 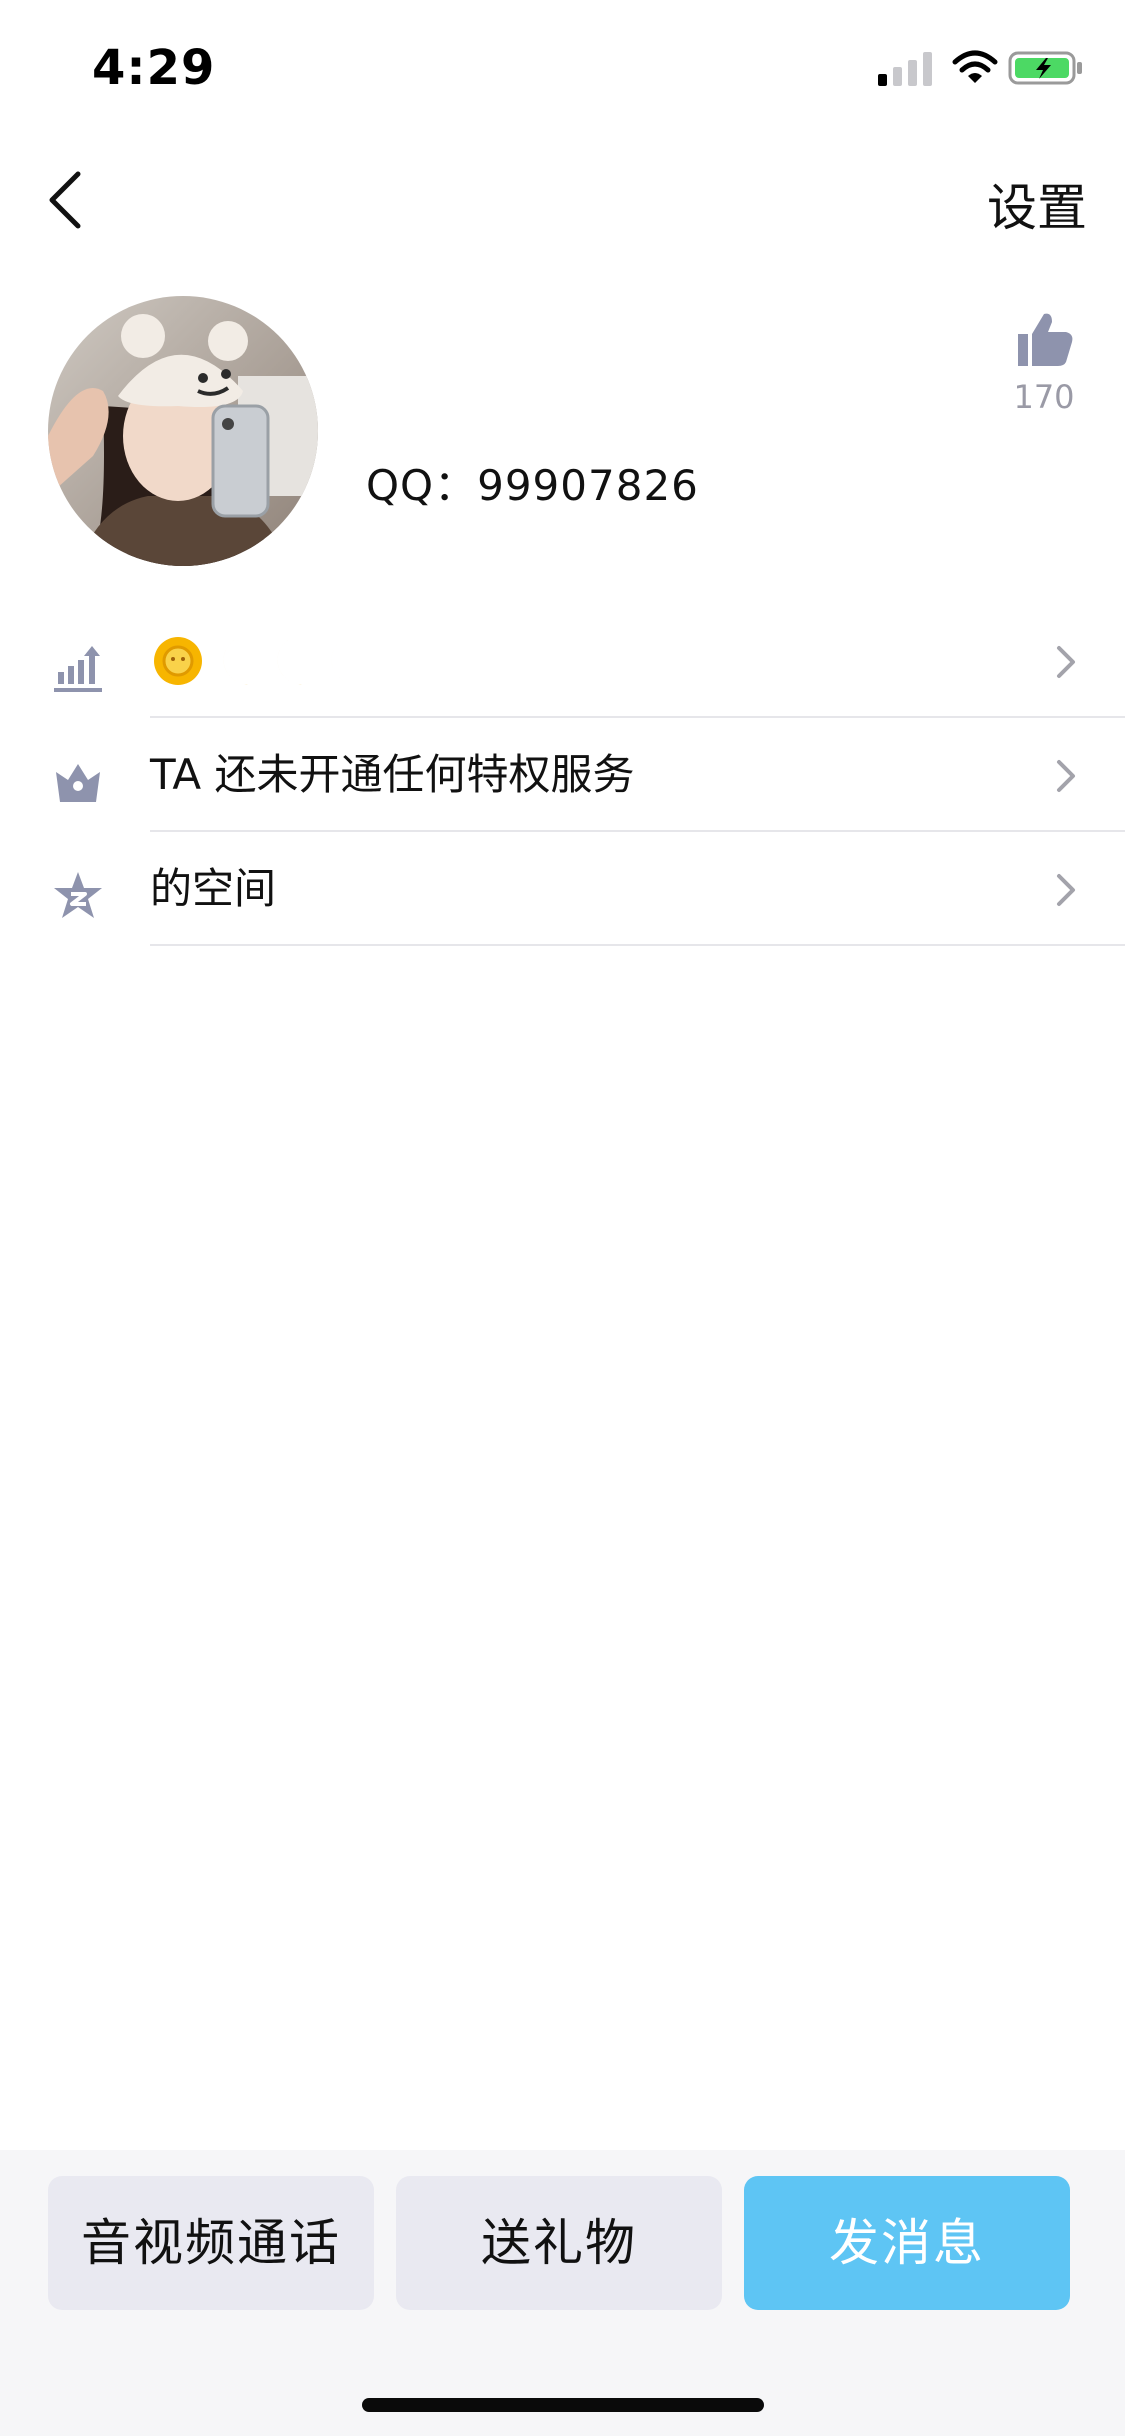 I want to click on avatar, so click(x=183, y=431).